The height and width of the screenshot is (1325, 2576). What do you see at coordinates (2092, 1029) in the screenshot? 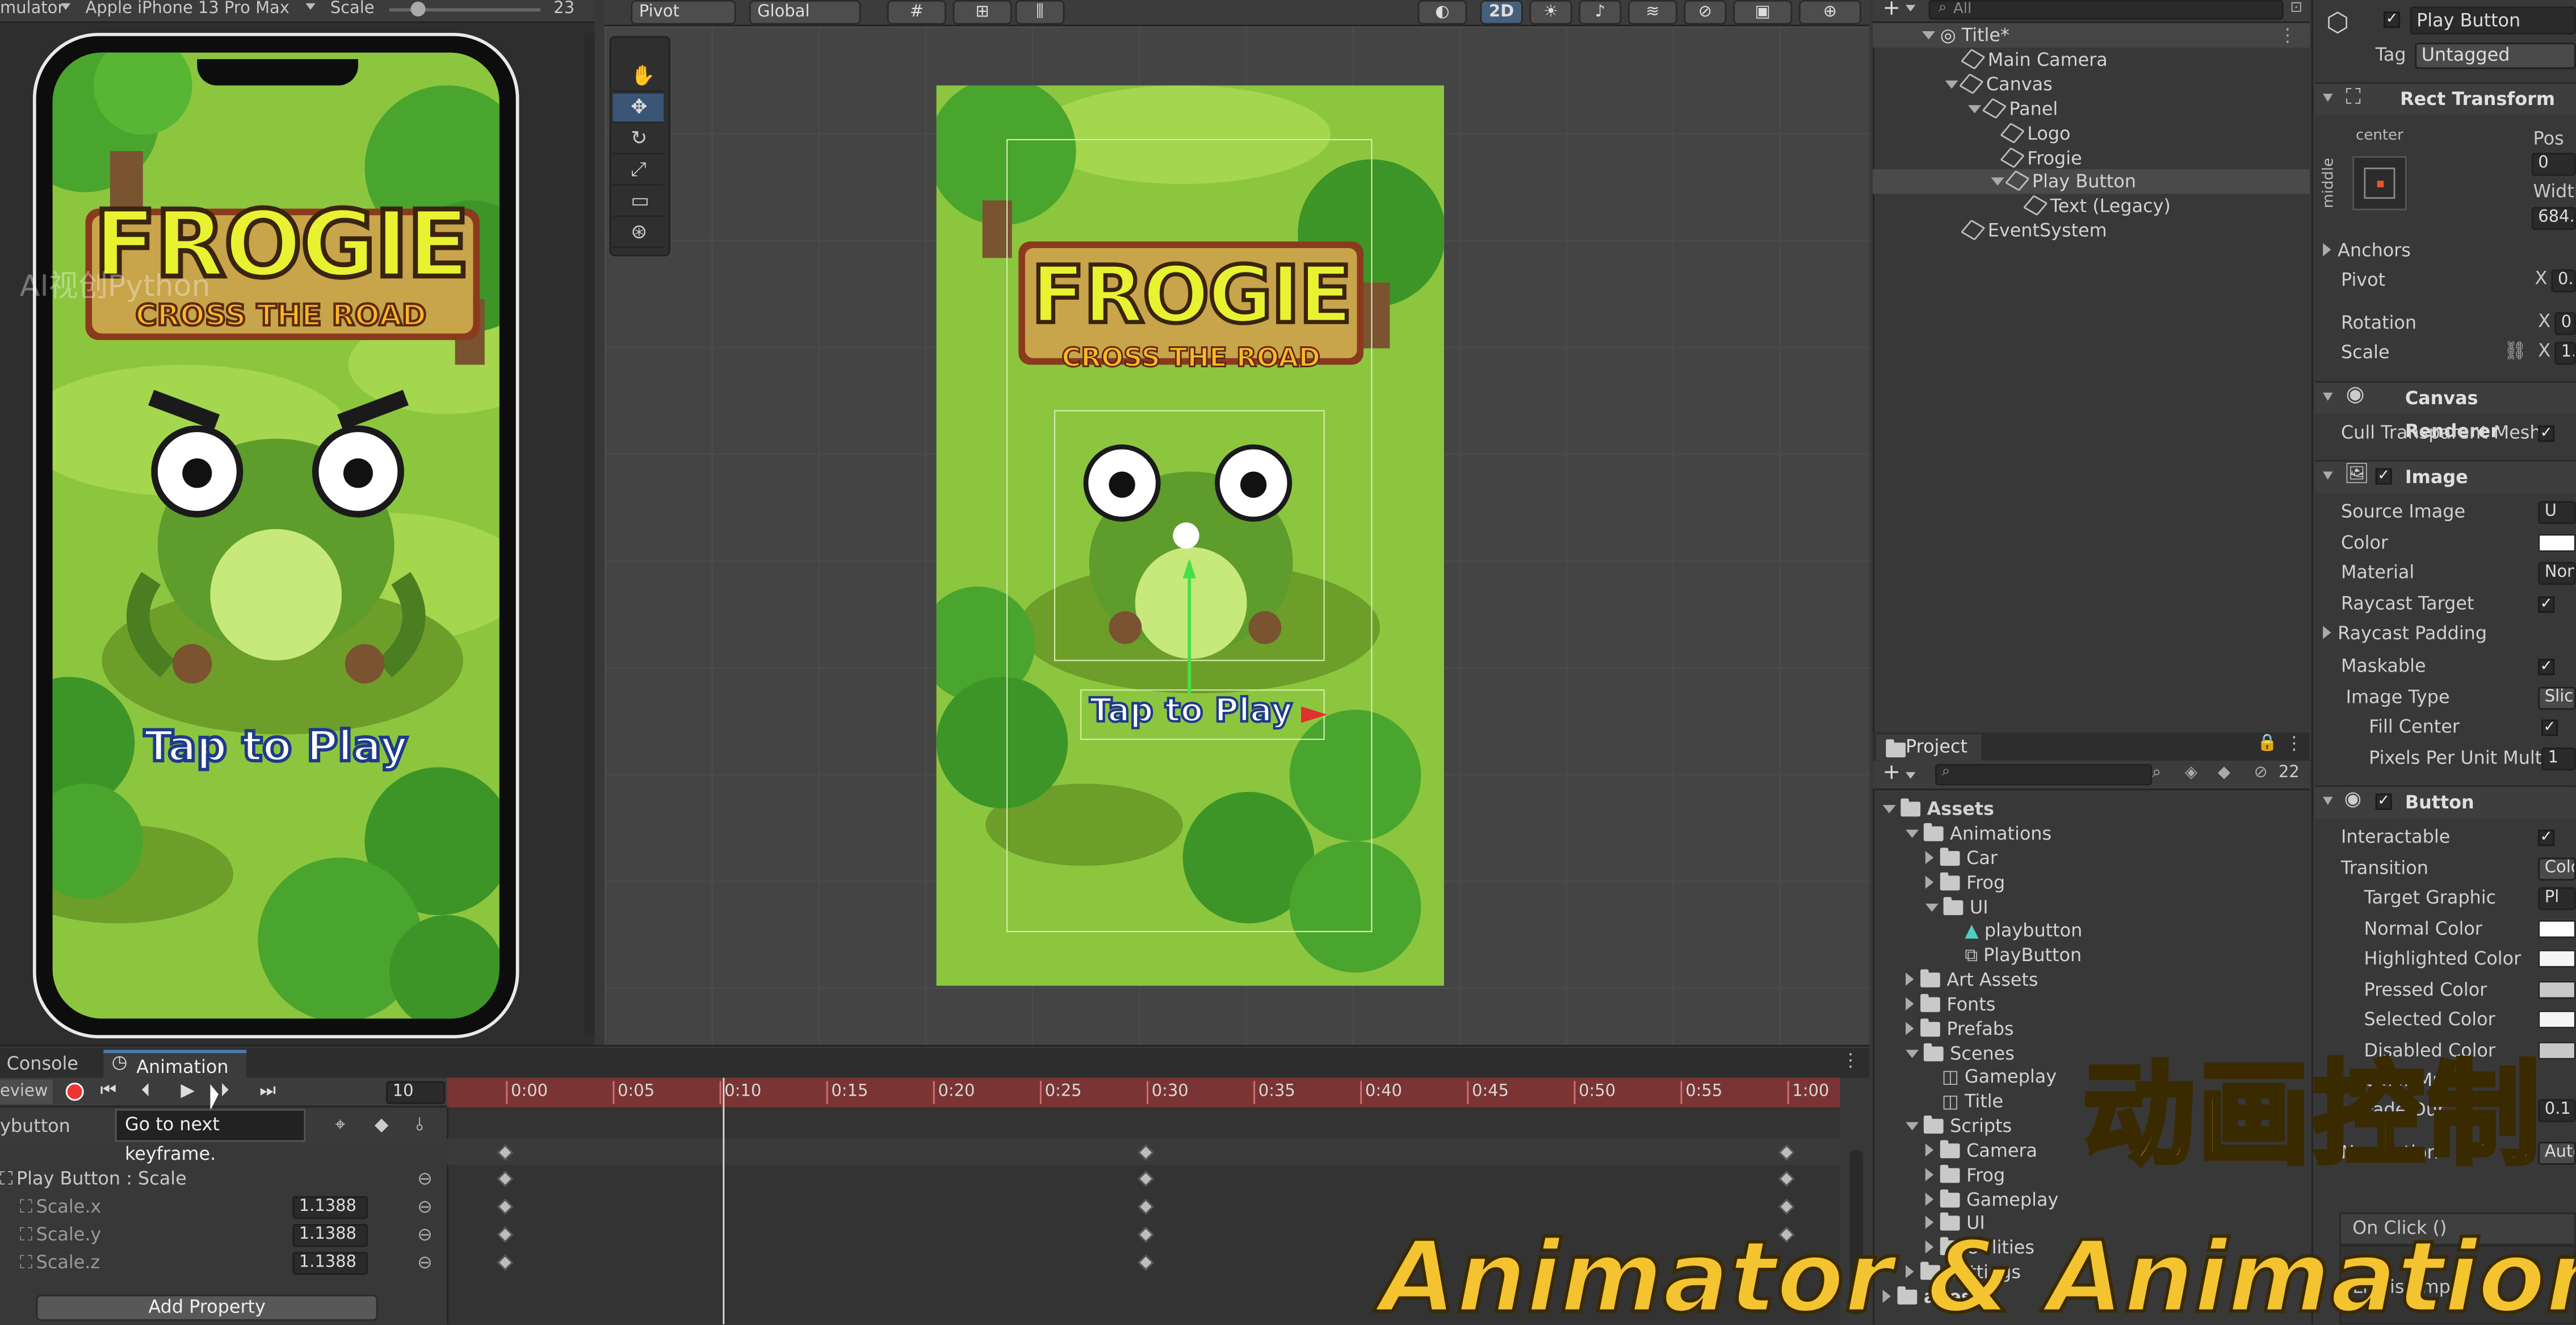
I see `project-item-prefabs: Prefabs` at bounding box center [2092, 1029].